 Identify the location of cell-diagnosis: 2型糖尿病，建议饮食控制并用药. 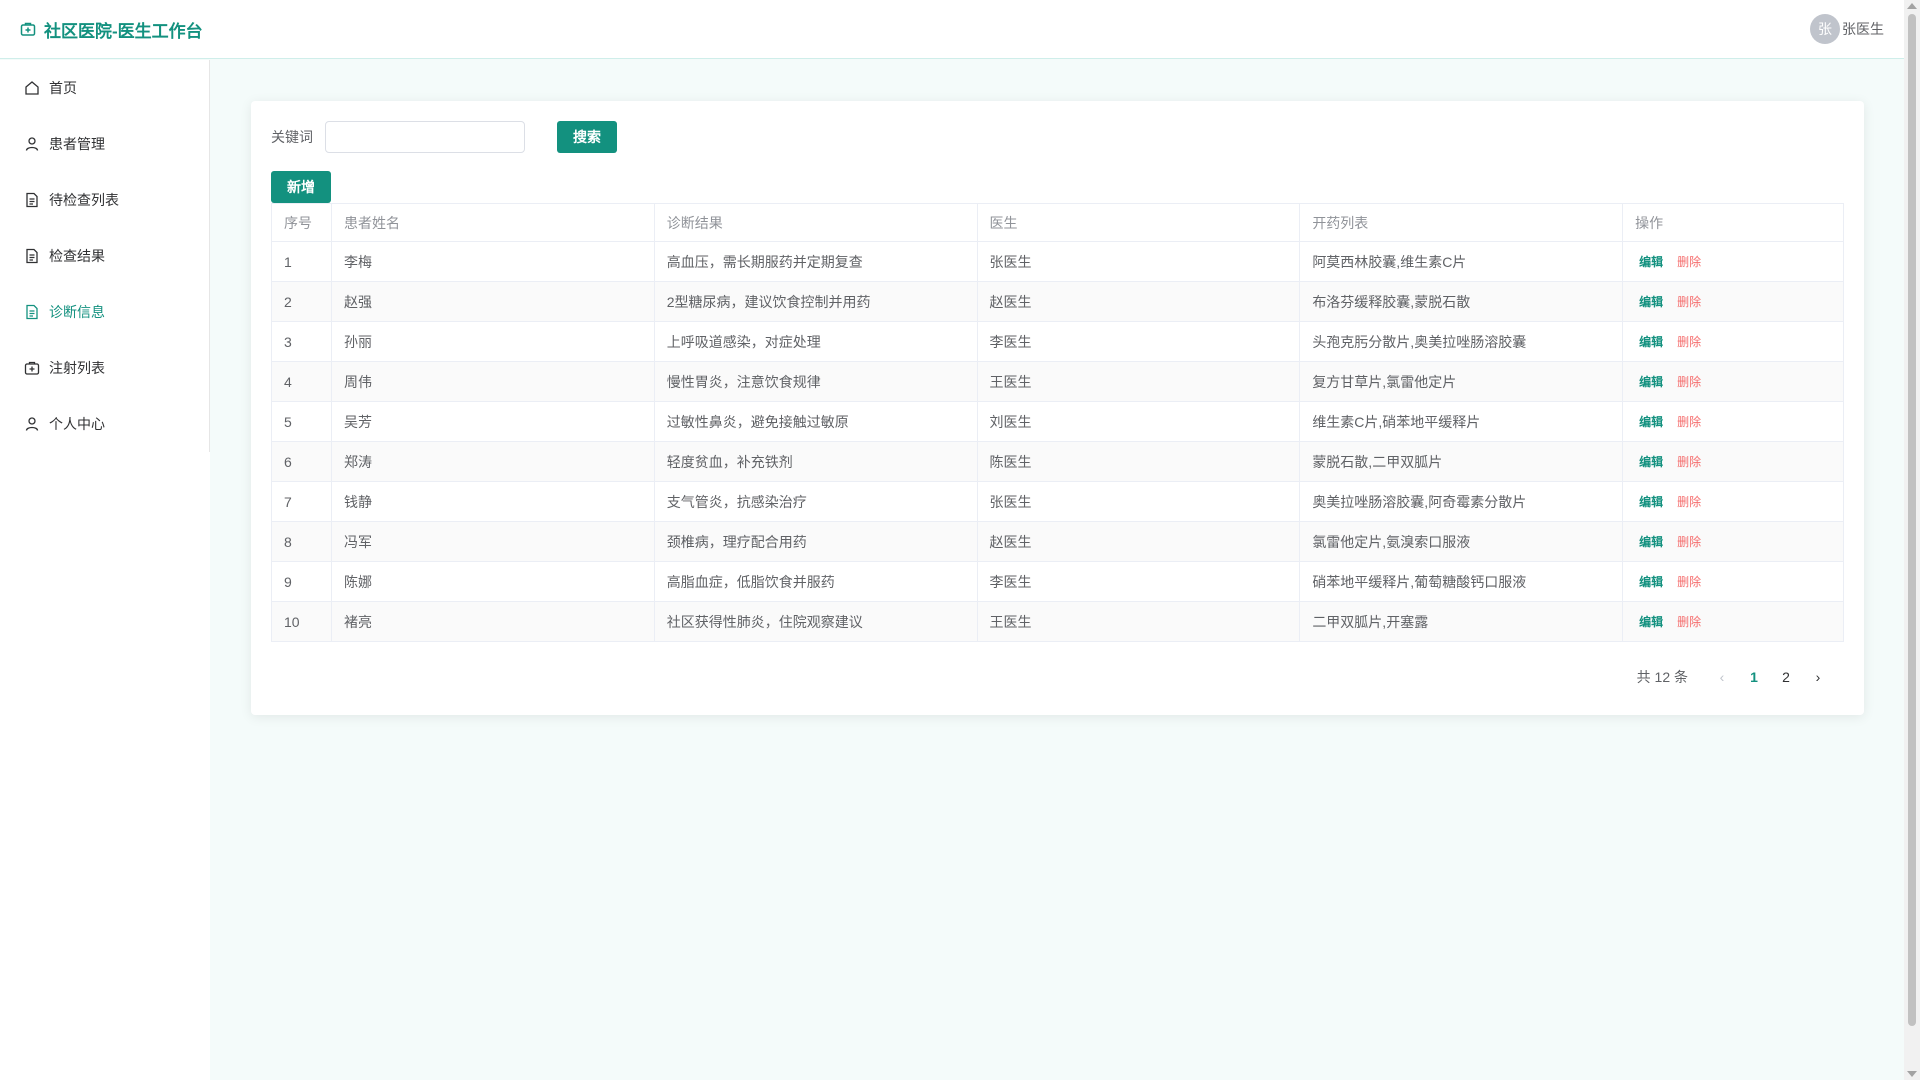
(816, 301).